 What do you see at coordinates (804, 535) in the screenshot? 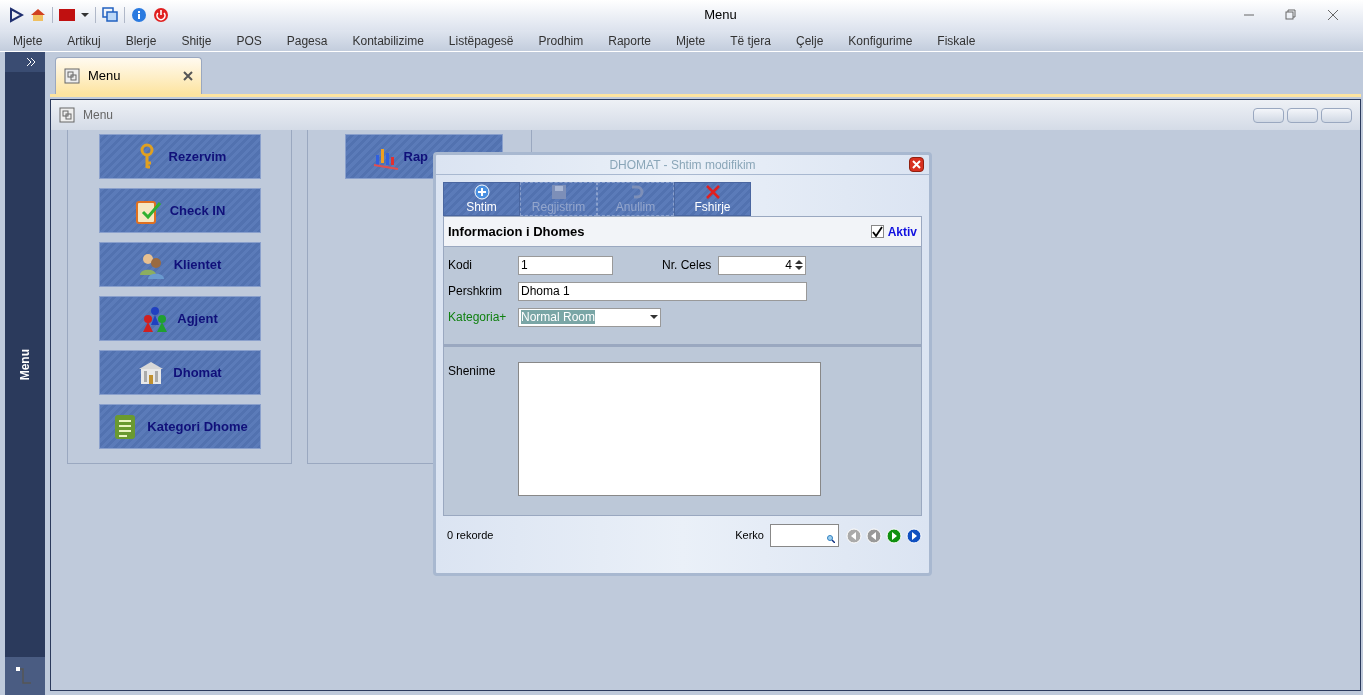
I see `search-field` at bounding box center [804, 535].